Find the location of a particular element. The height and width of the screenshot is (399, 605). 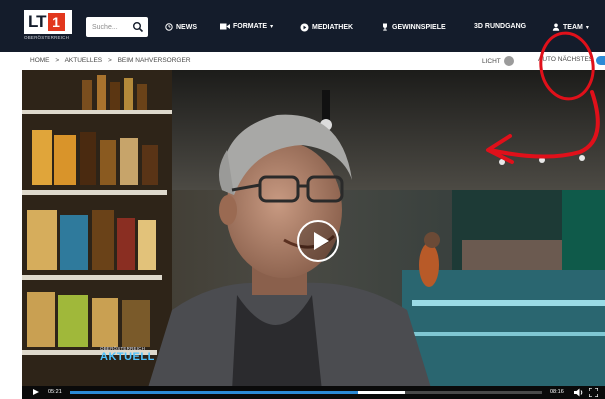

nav-team: TEAM ▾ is located at coordinates (570, 27).